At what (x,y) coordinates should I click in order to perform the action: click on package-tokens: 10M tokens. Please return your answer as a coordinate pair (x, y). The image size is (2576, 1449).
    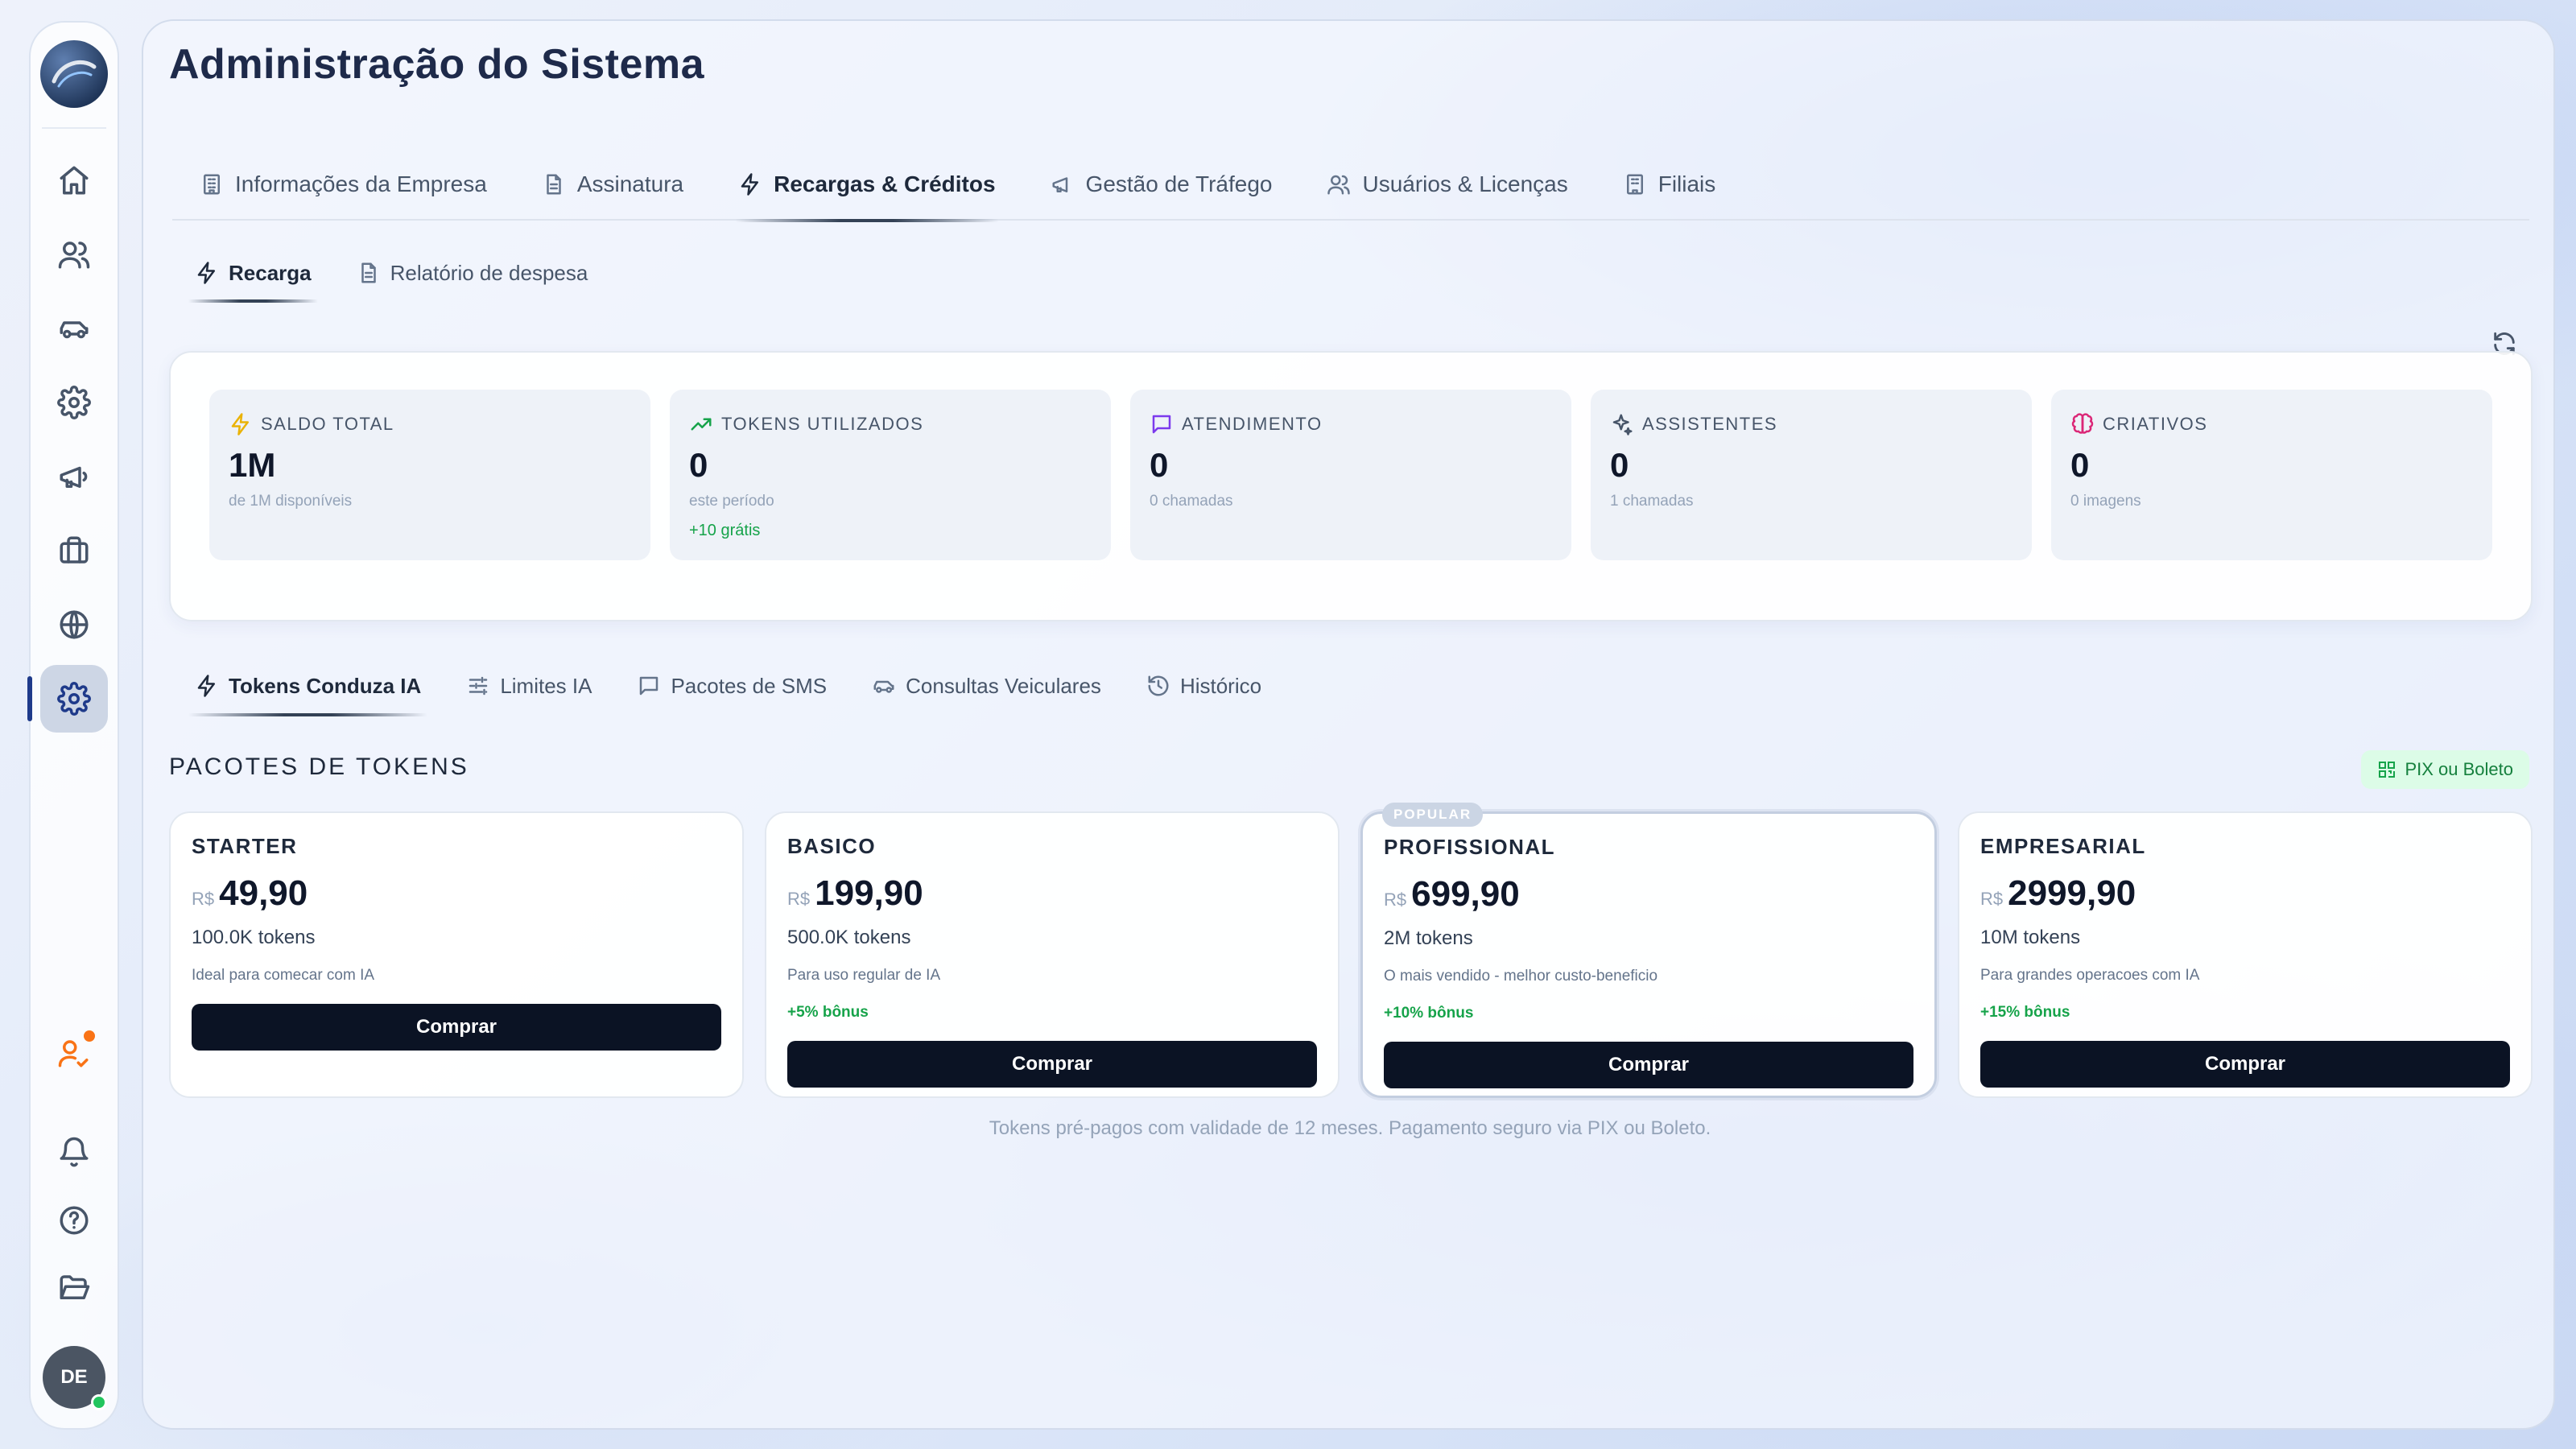
    Looking at the image, I should click on (2030, 937).